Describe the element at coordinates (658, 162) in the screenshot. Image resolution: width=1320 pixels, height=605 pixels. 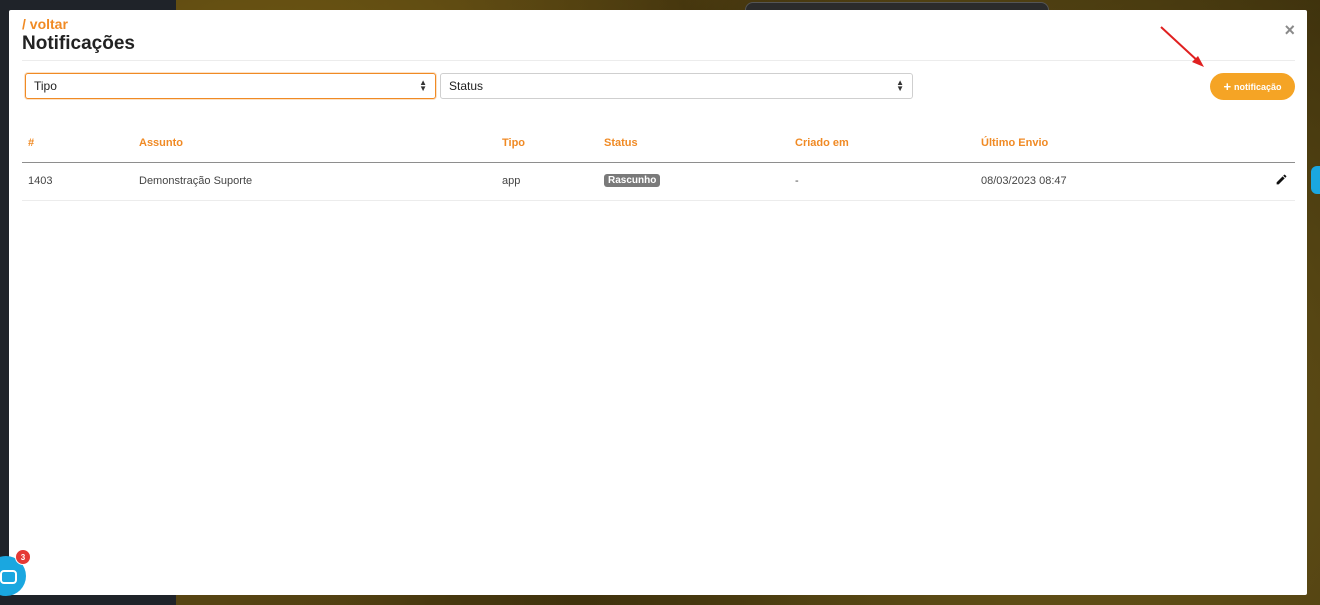
I see `table-header-divider` at that location.